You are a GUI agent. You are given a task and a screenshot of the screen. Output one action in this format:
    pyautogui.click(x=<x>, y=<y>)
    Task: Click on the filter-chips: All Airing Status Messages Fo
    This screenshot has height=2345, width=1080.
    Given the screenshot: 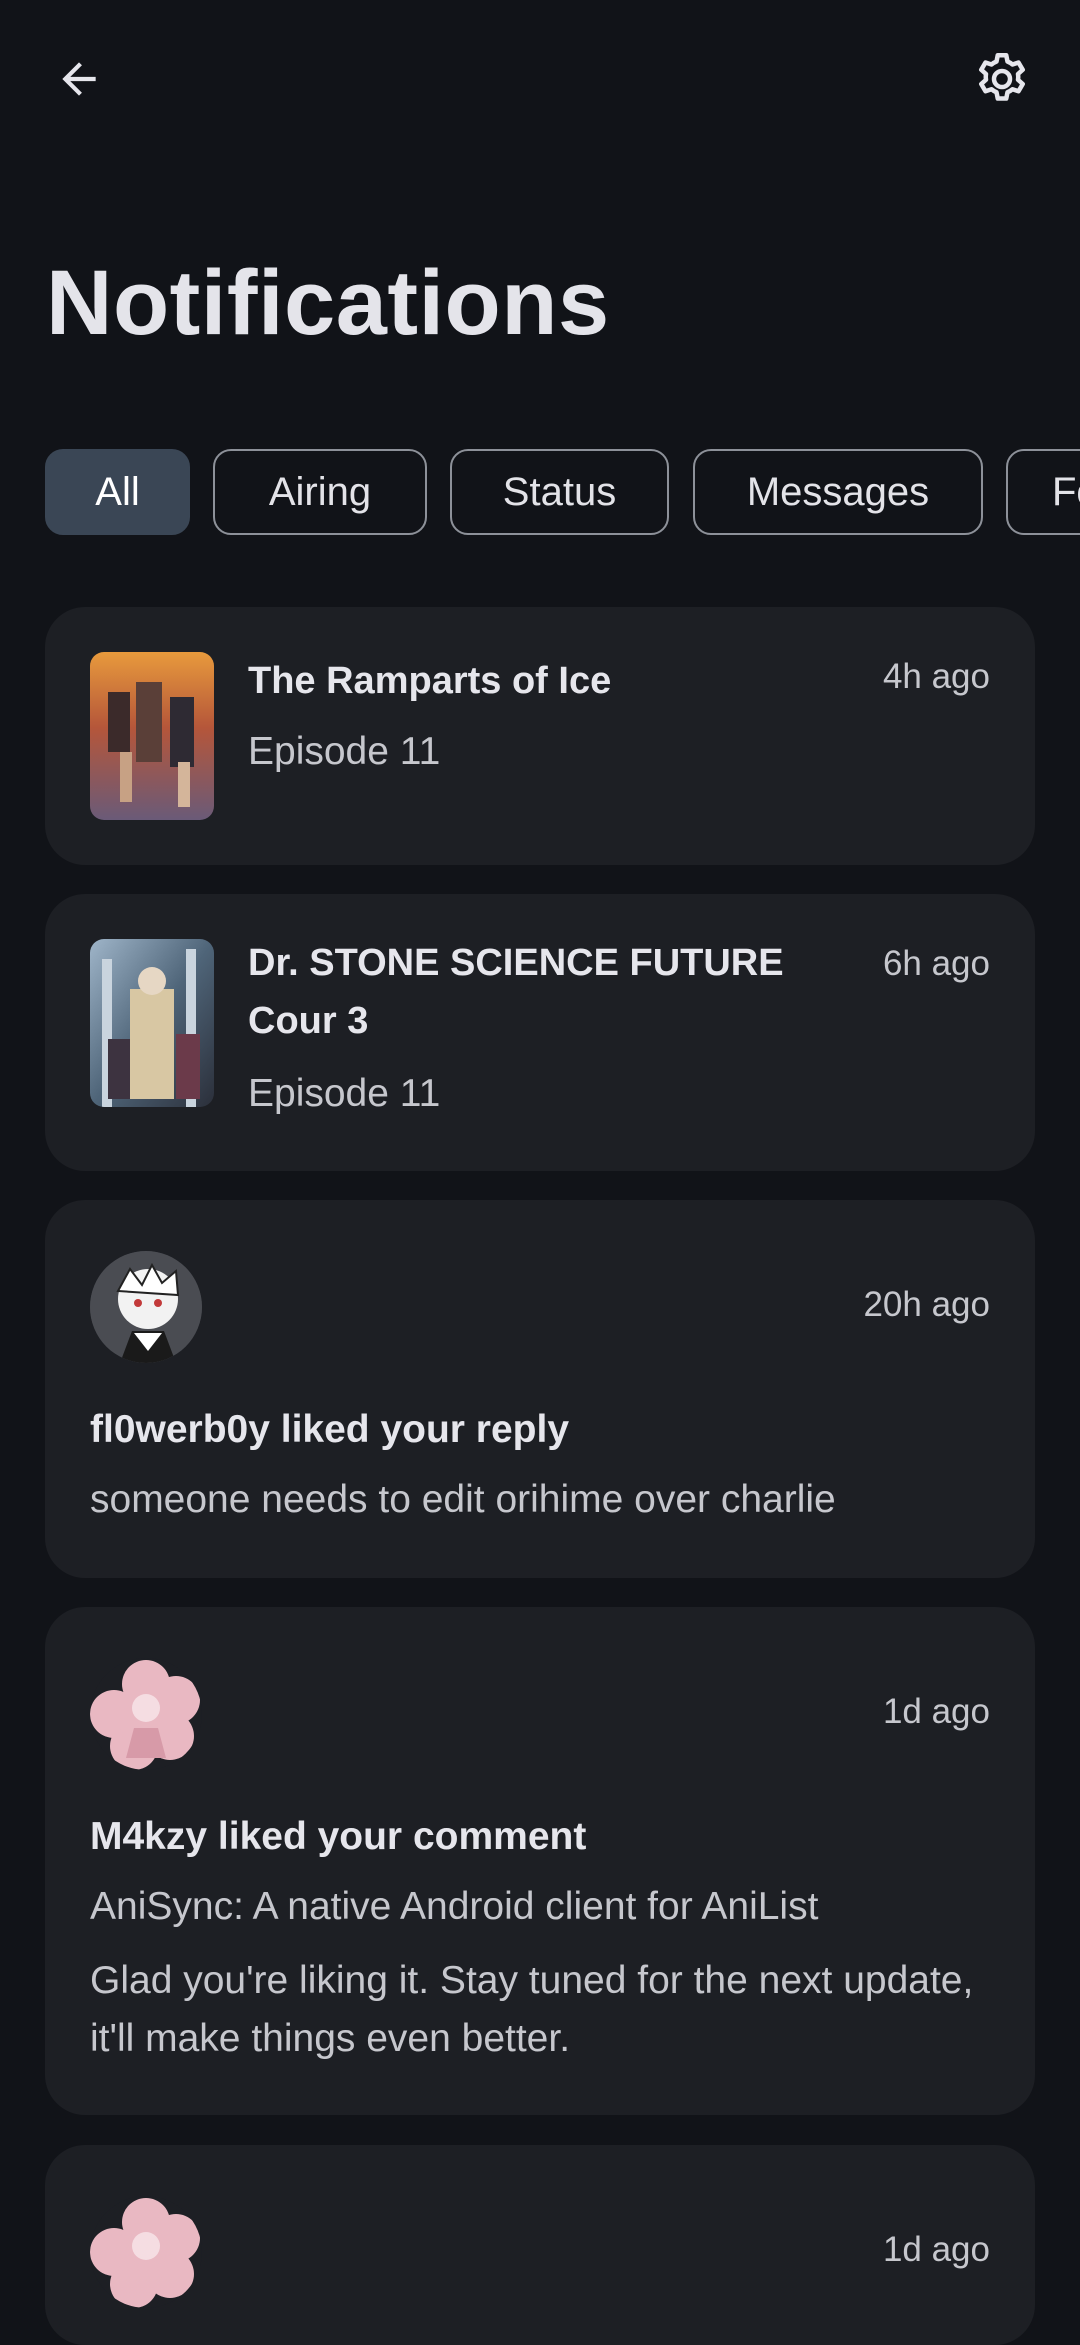 What is the action you would take?
    pyautogui.click(x=562, y=494)
    